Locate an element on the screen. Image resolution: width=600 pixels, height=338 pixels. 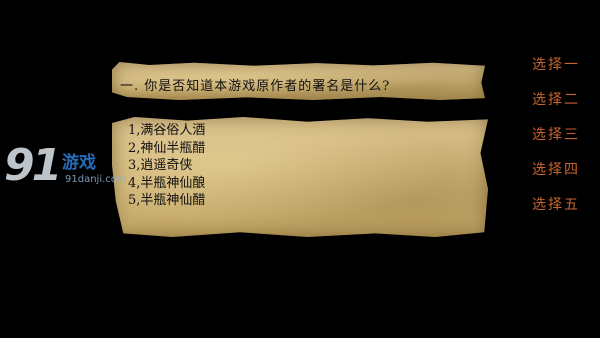
answer-option-5: 5,半瓶神仙醋 is located at coordinates (167, 200).